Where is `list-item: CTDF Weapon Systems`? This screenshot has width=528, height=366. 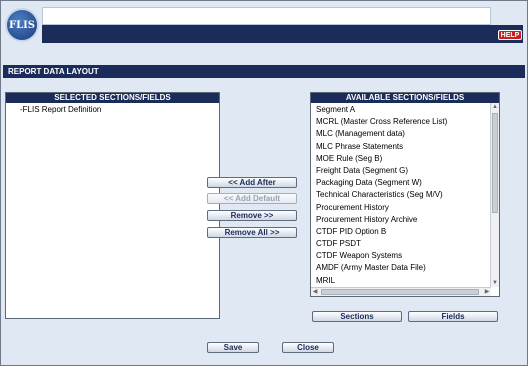
list-item: CTDF Weapon Systems is located at coordinates (401, 256).